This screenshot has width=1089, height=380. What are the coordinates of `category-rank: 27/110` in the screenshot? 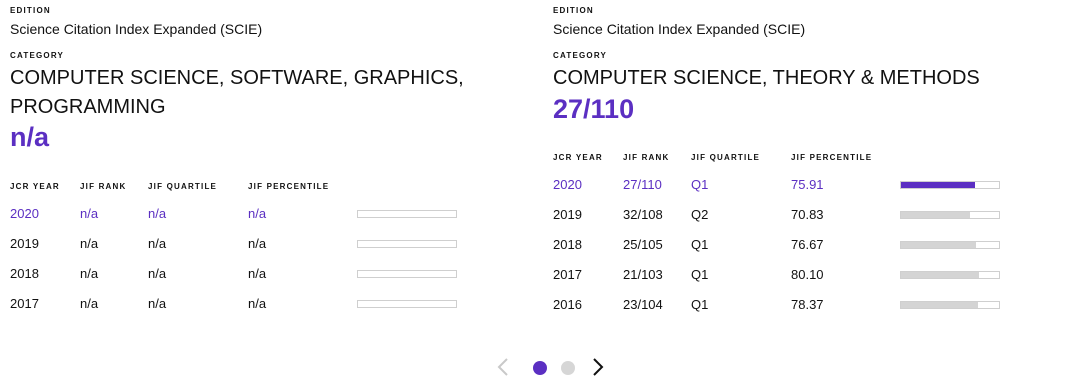 It's located at (594, 109).